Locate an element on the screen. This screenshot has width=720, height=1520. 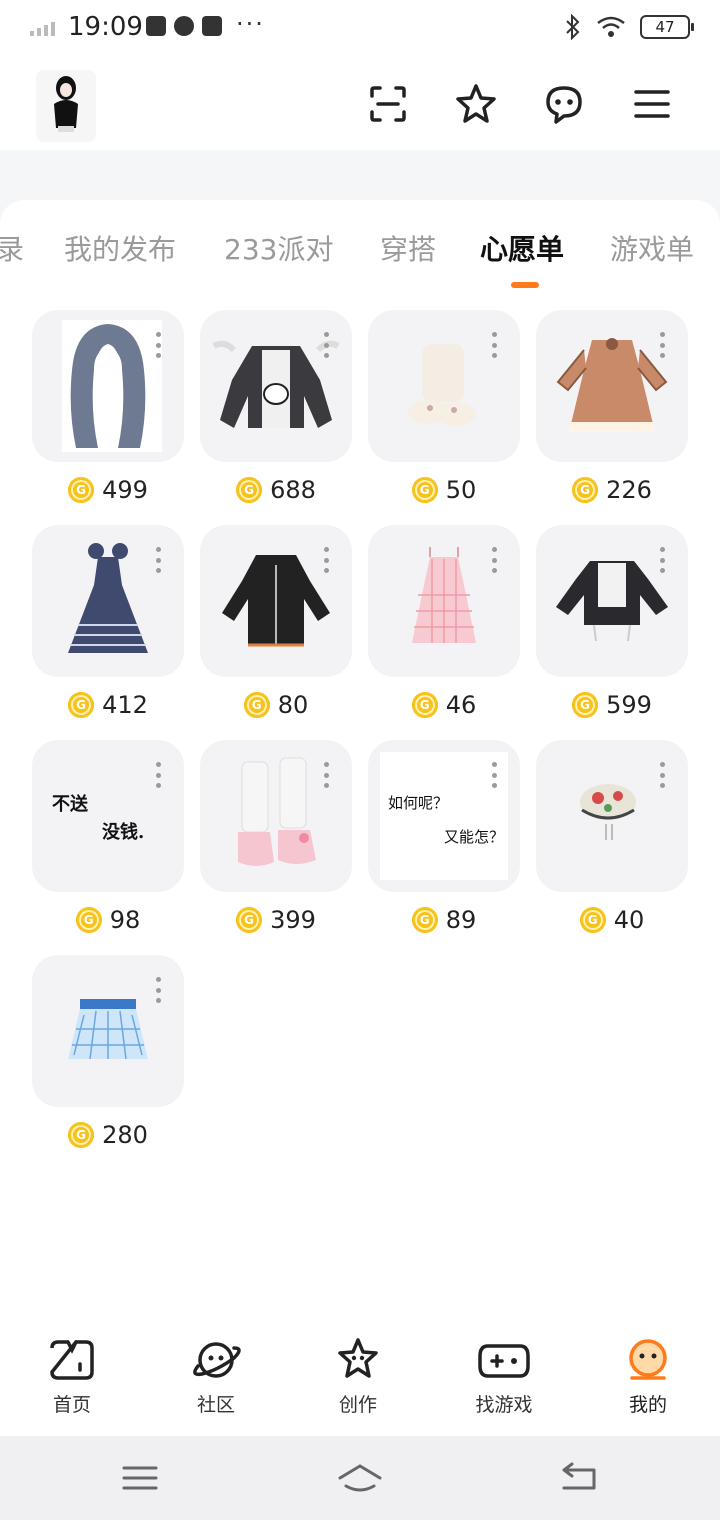
tab-records: 录 is located at coordinates (12, 248).